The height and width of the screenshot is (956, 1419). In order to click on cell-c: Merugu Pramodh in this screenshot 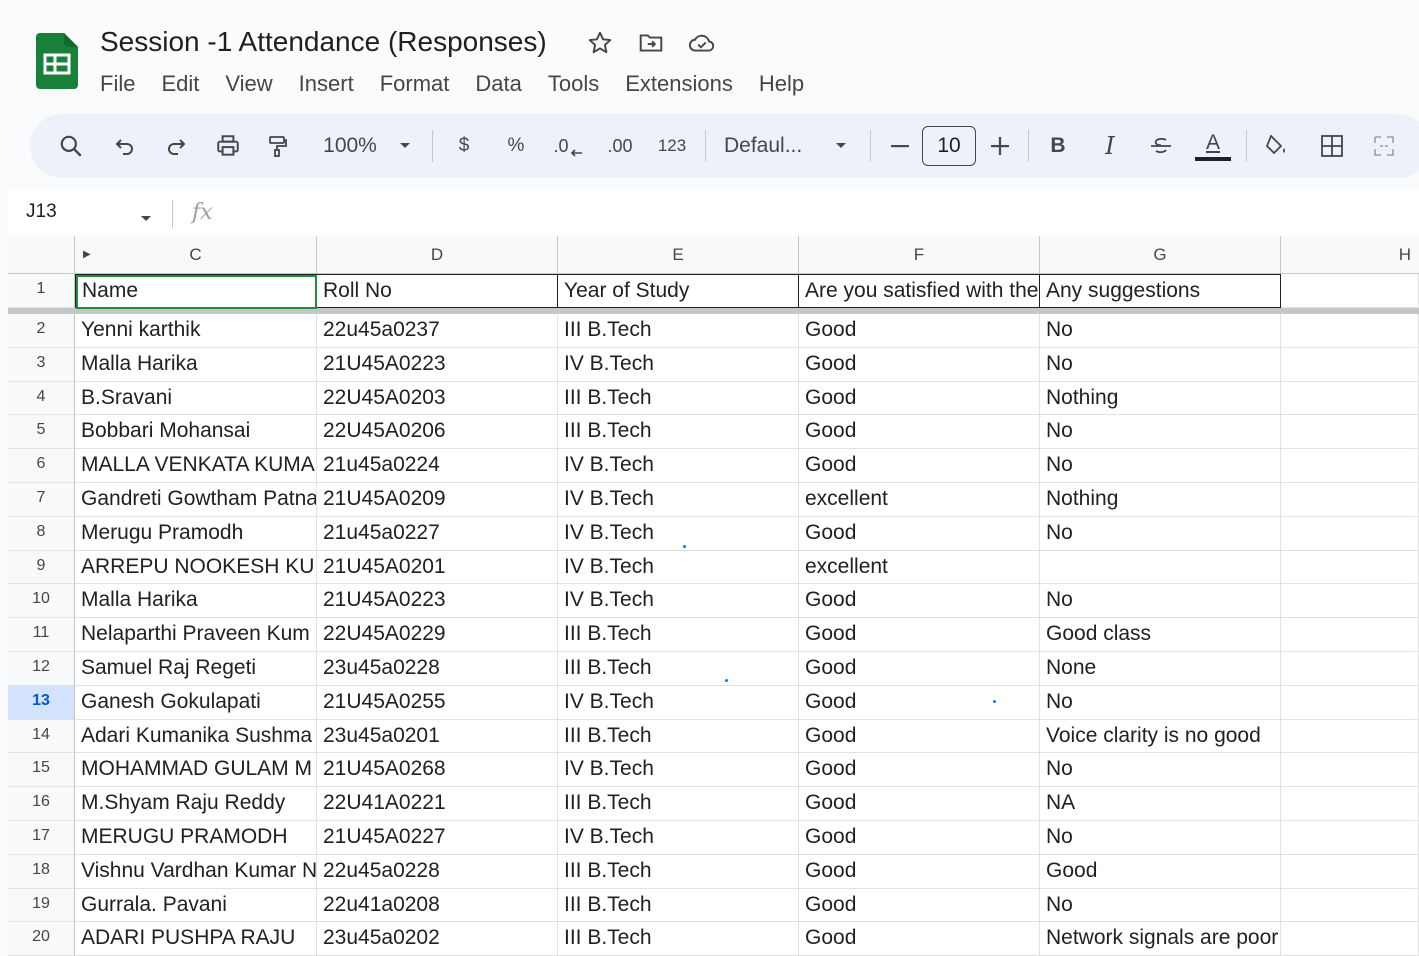, I will do `click(196, 533)`.